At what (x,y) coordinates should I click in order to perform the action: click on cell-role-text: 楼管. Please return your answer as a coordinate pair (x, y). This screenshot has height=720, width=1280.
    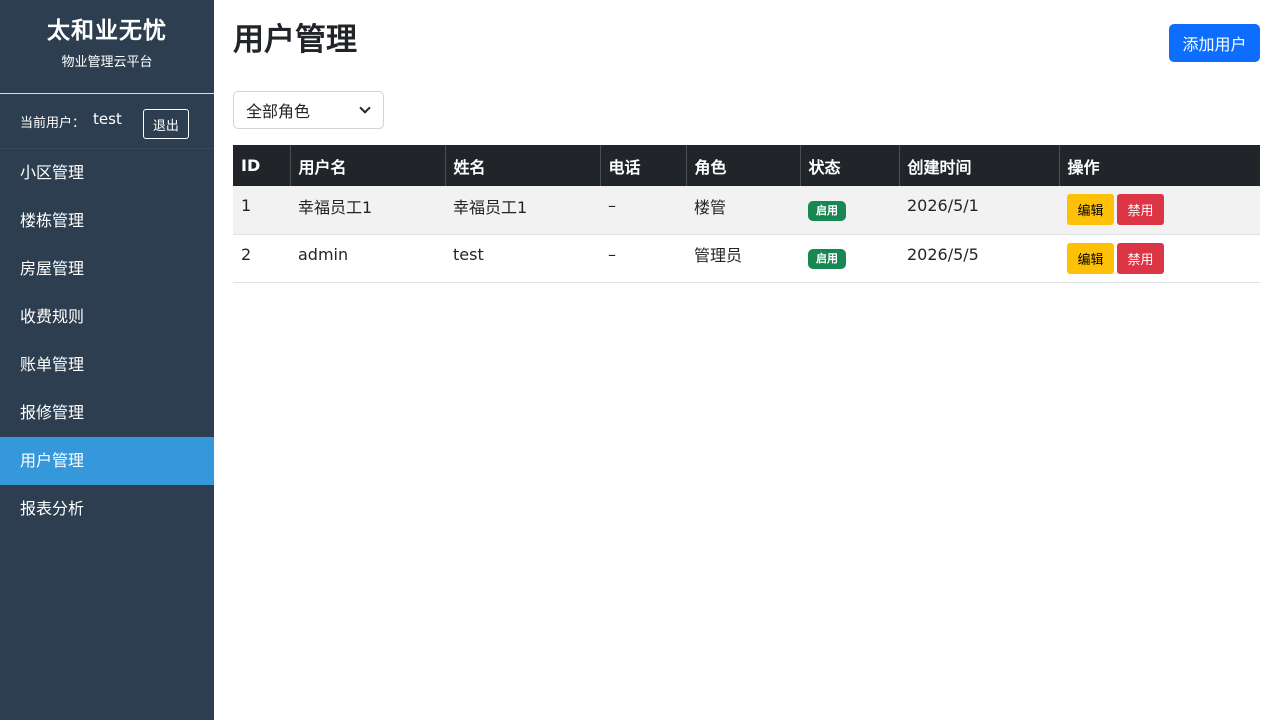
    Looking at the image, I should click on (710, 207).